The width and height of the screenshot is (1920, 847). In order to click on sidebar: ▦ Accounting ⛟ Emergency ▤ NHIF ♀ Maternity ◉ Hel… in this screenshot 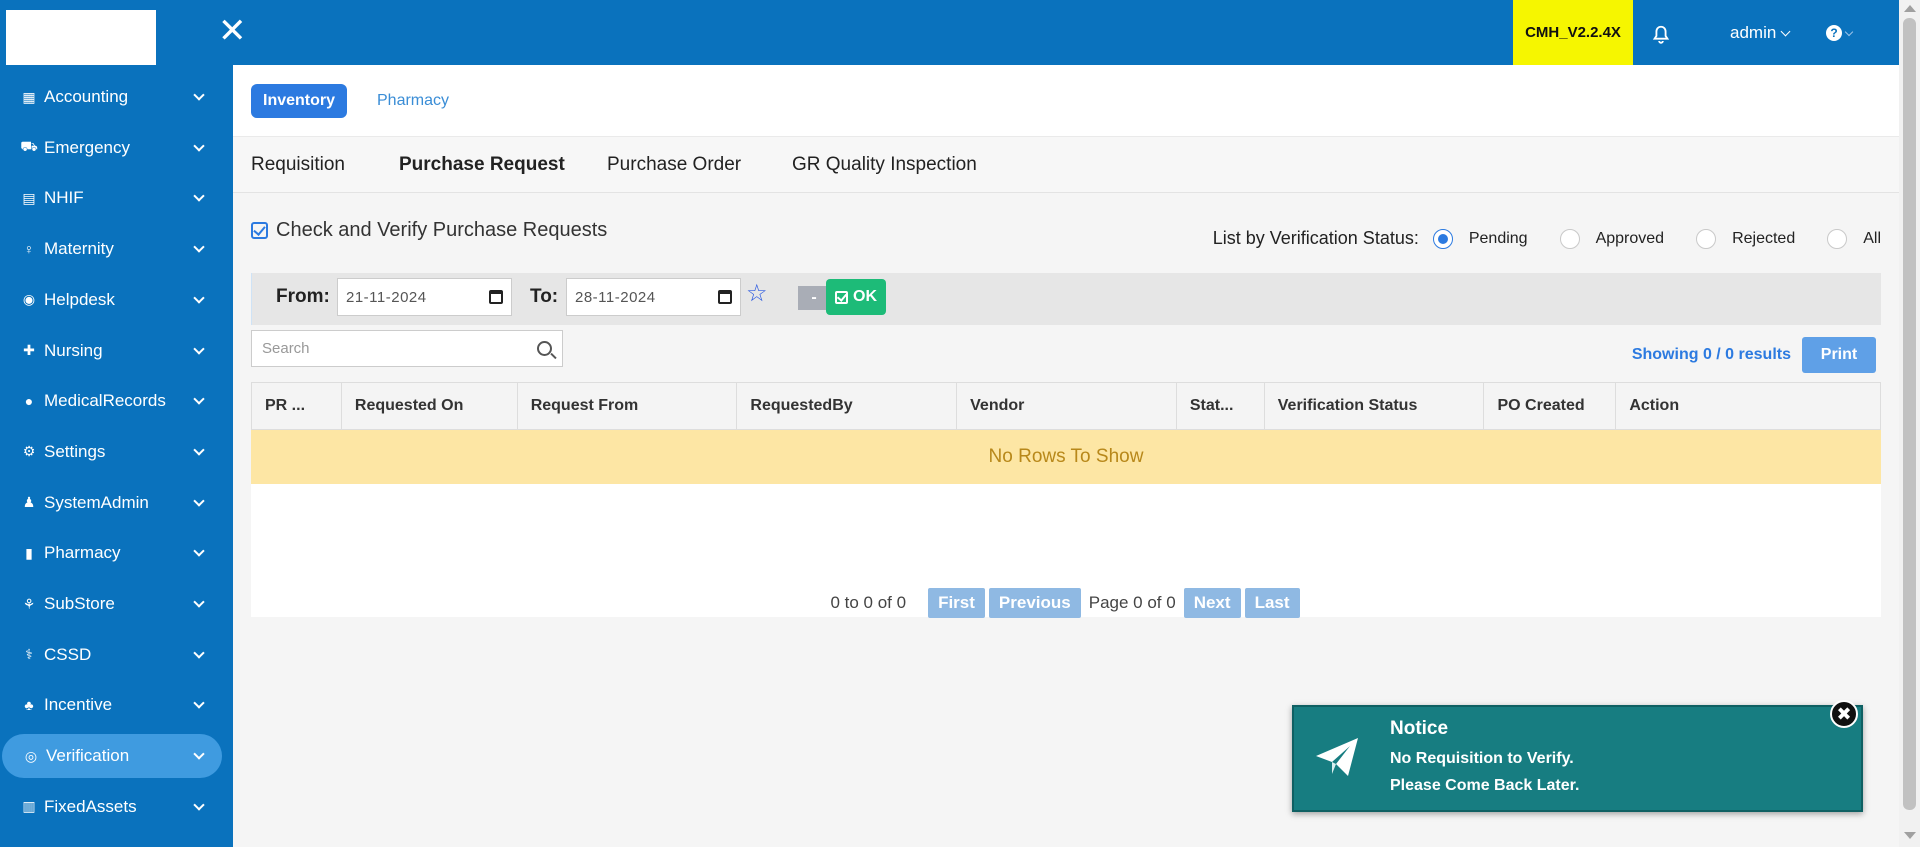, I will do `click(116, 456)`.